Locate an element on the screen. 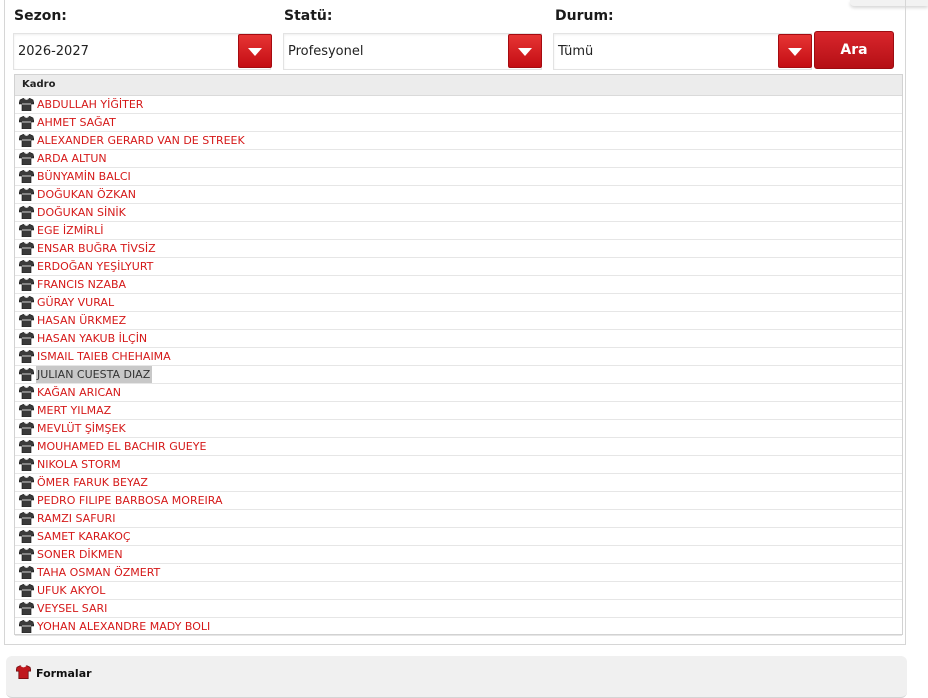  roster-row: MERT YILMAZ is located at coordinates (458, 411).